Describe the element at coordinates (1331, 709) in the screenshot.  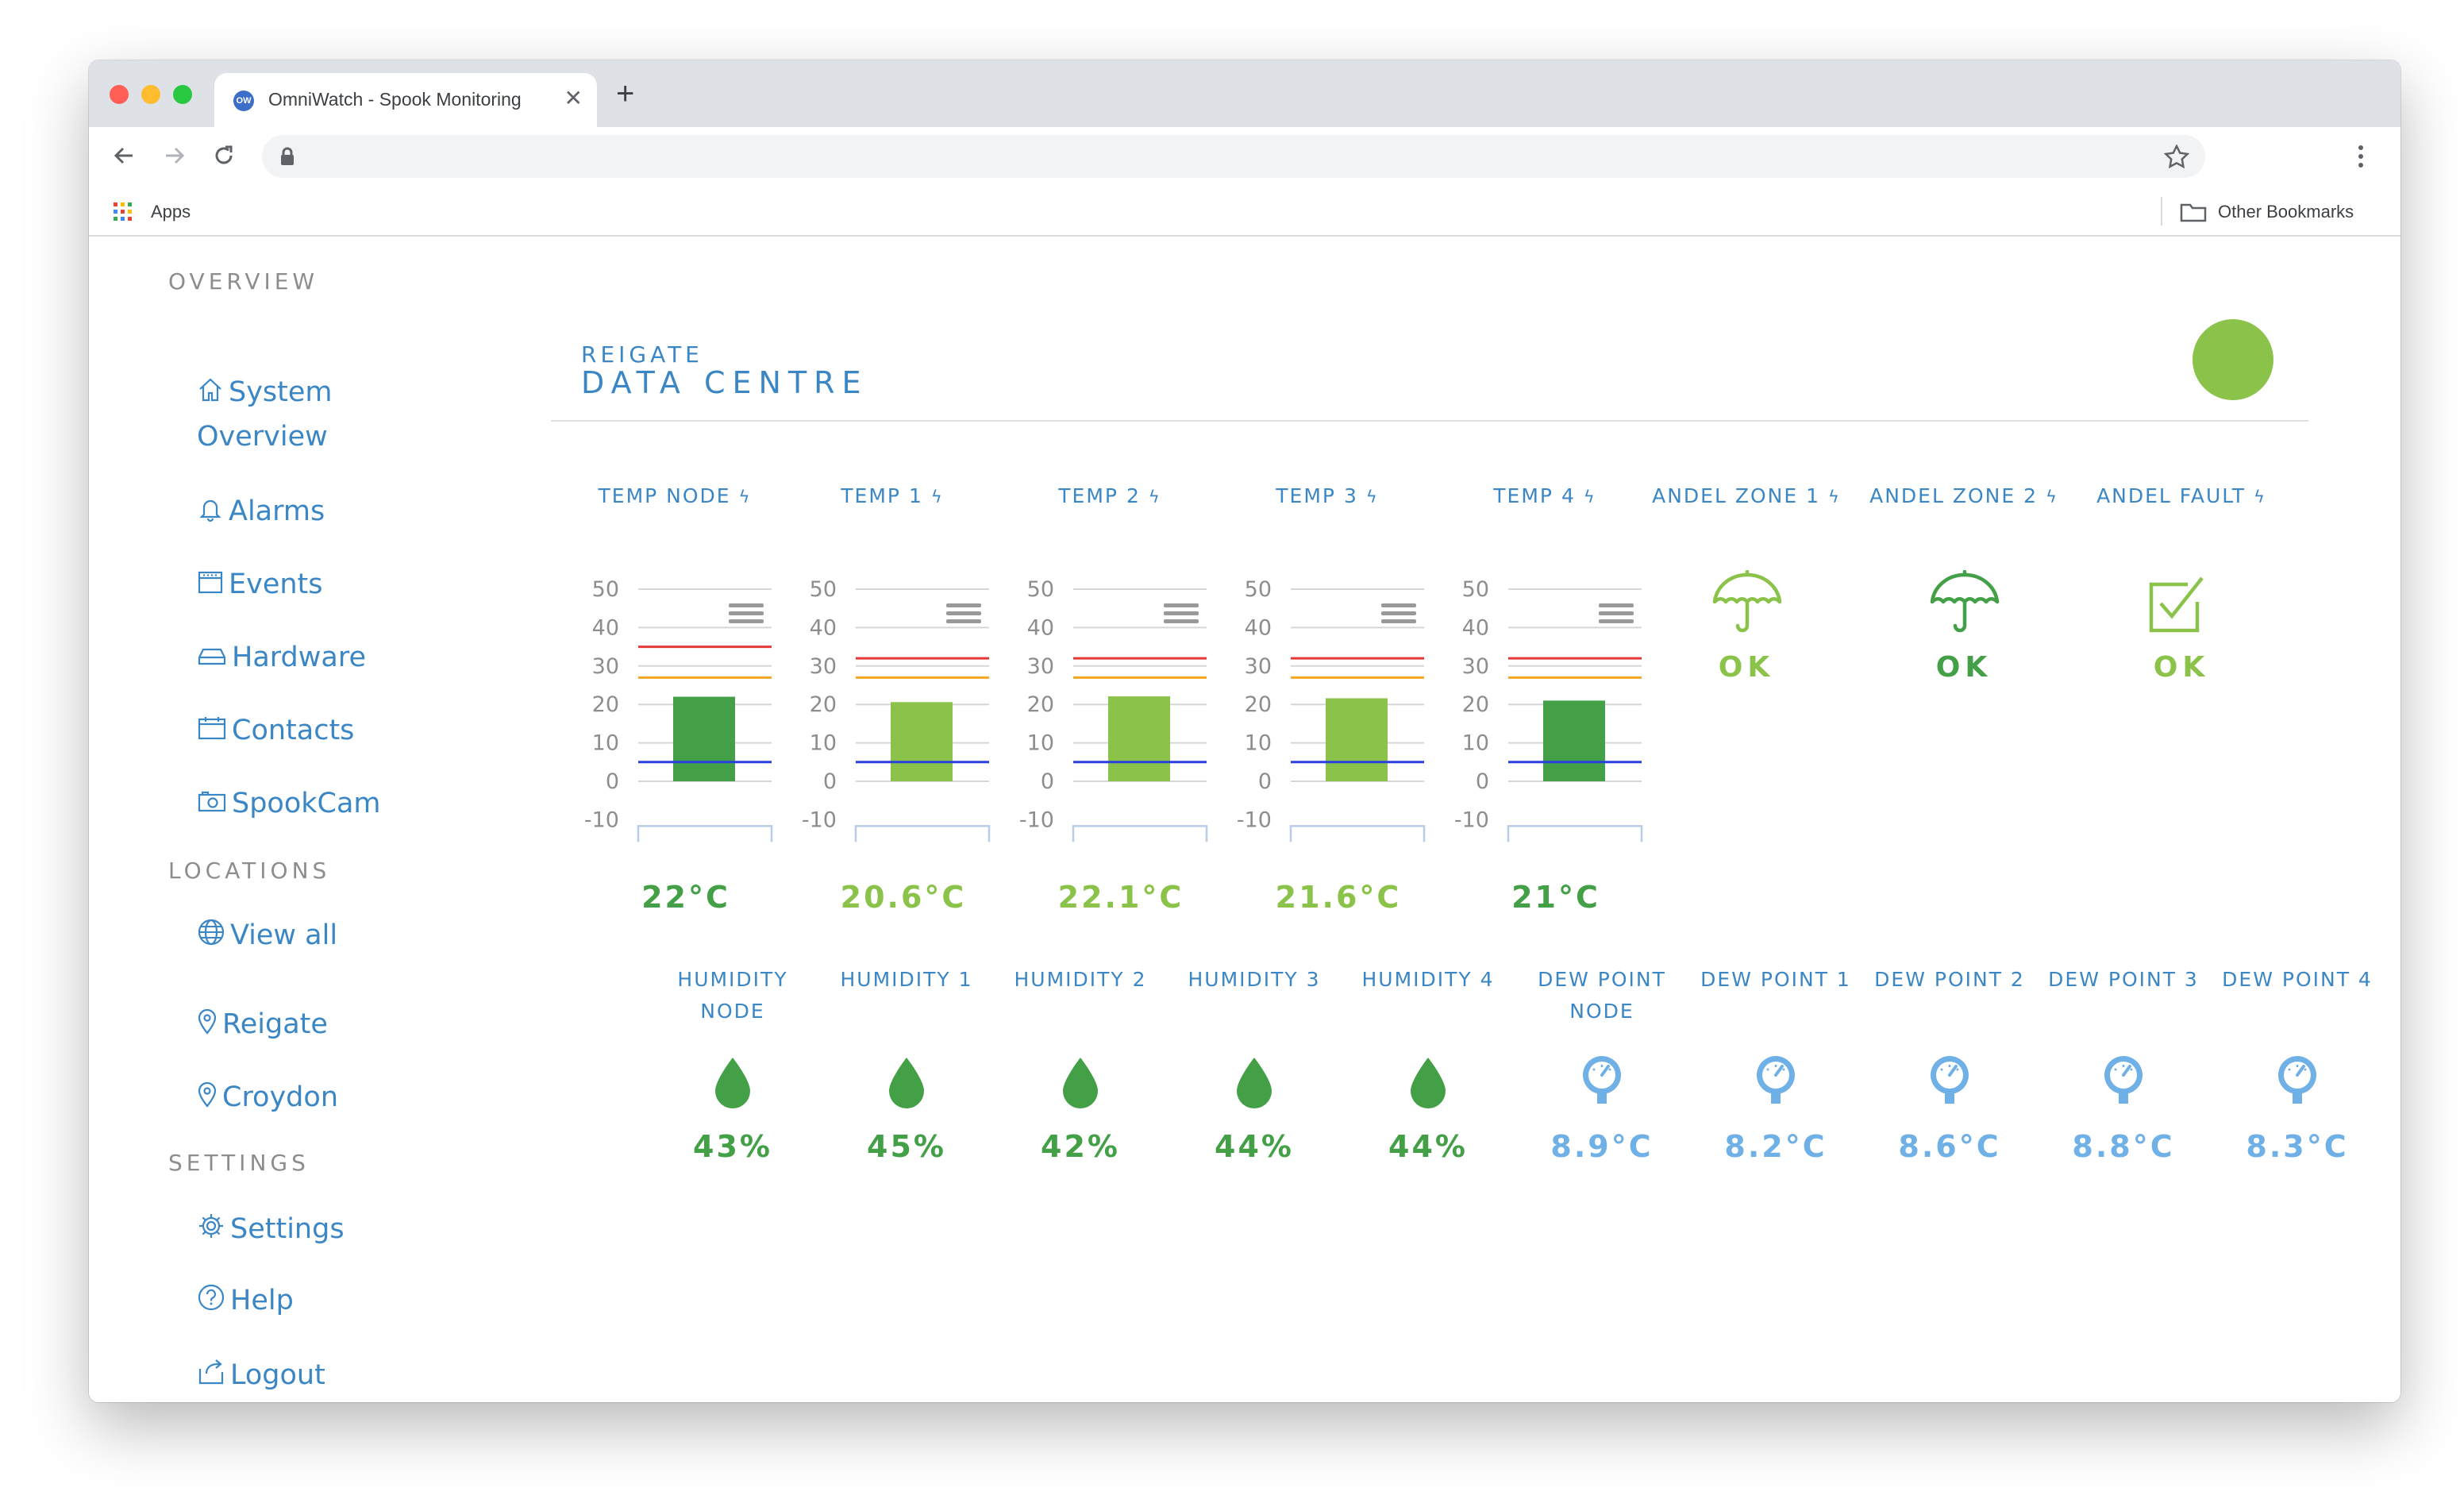
I see `temp-gauge: 50 40 30 20 10 0 -10` at that location.